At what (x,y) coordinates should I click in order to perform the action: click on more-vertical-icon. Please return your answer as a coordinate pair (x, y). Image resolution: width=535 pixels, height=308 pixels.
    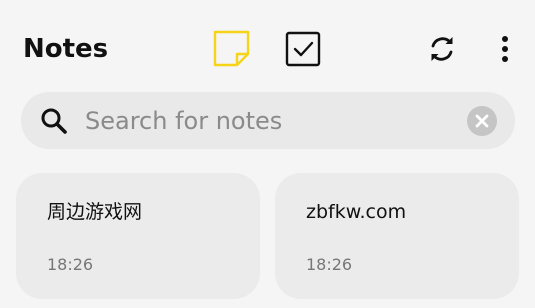
    Looking at the image, I should click on (505, 49).